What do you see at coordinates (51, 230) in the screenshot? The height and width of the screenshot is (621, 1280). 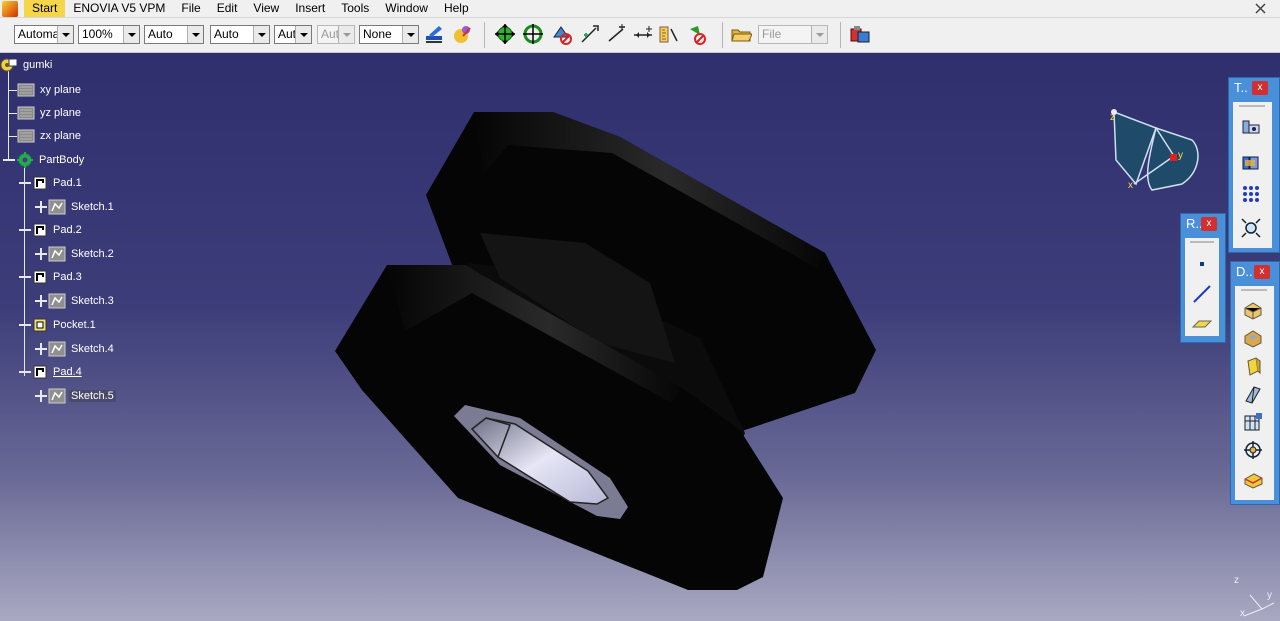 I see `tree-item-feature: Pad.2` at bounding box center [51, 230].